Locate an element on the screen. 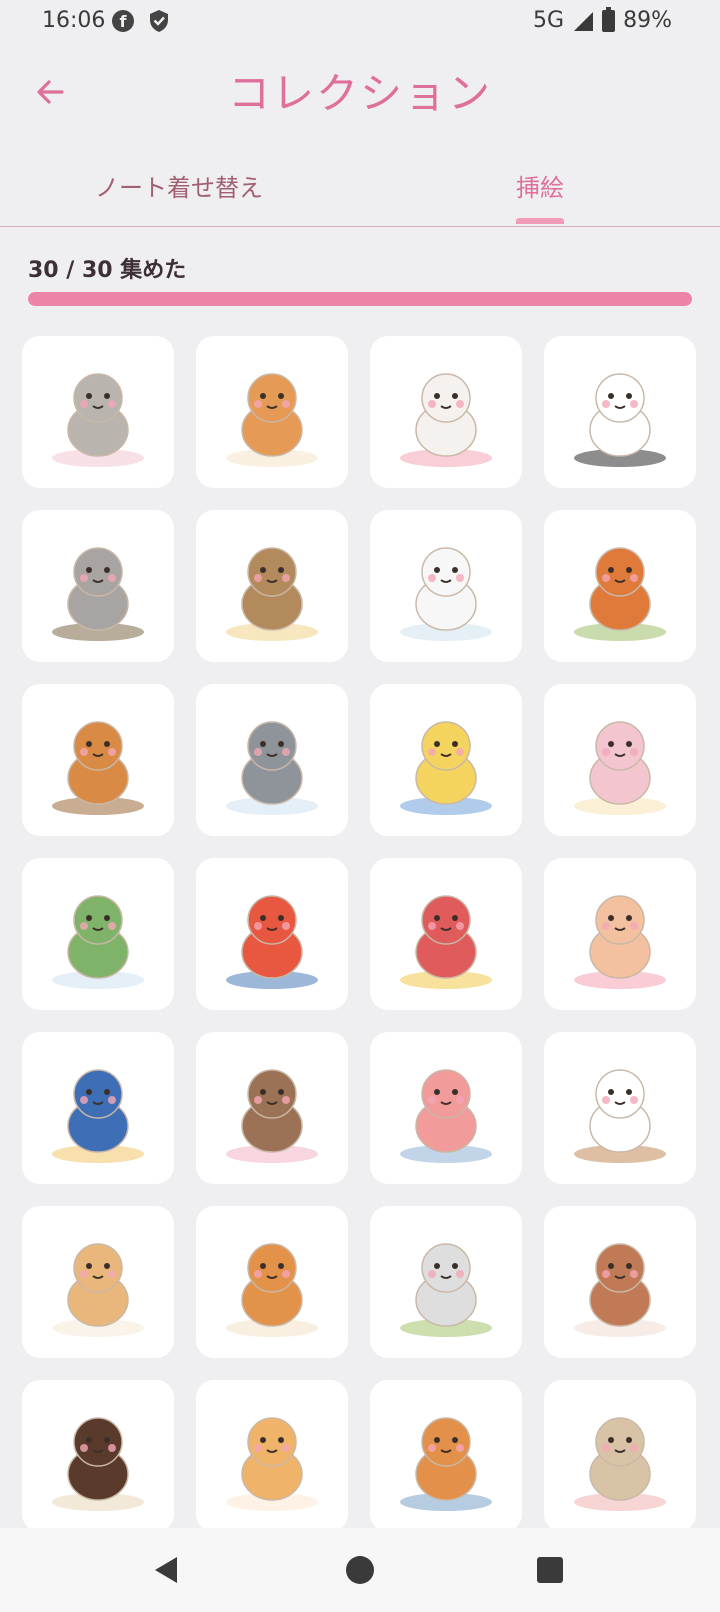 This screenshot has width=720, height=1612. illustration-tile-panda-eating-bamboo is located at coordinates (620, 412).